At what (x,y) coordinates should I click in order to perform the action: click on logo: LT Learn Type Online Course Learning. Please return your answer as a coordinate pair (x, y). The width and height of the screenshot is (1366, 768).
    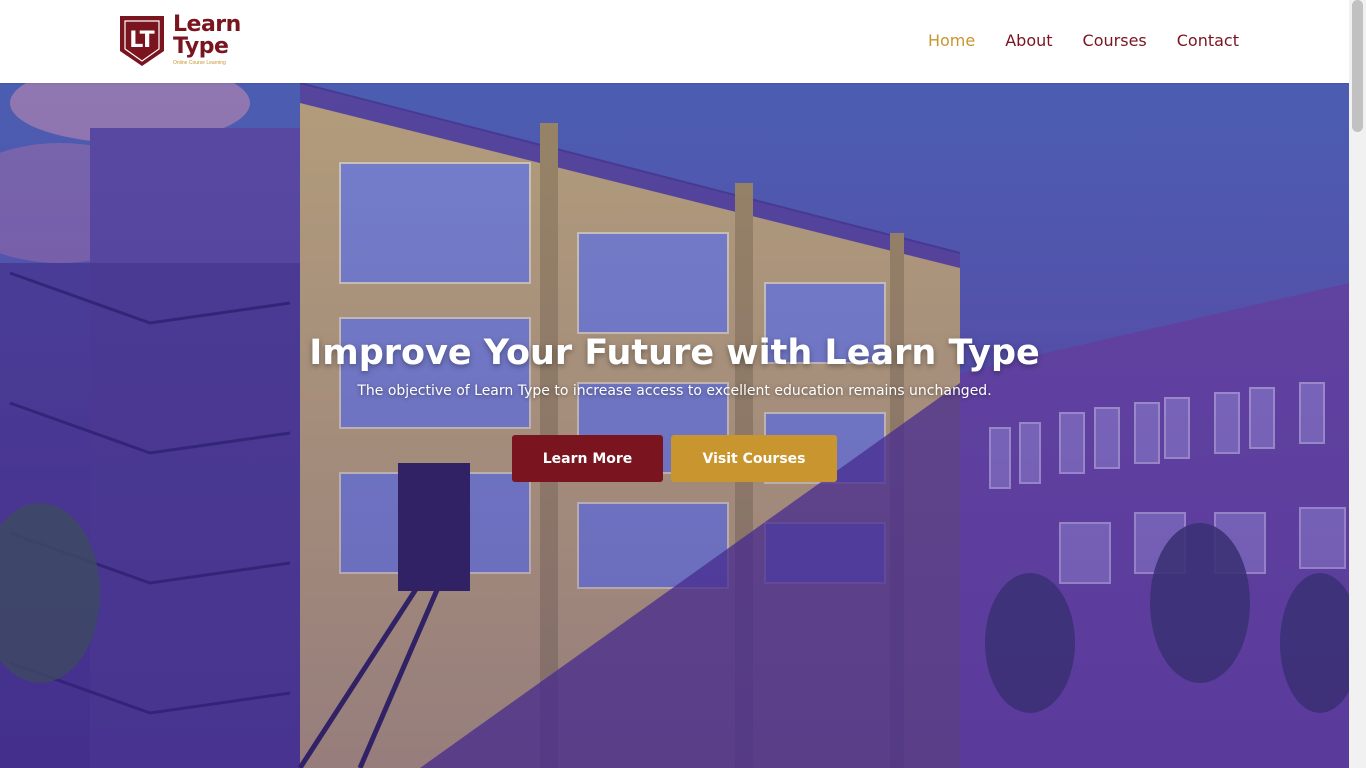
    Looking at the image, I should click on (184, 42).